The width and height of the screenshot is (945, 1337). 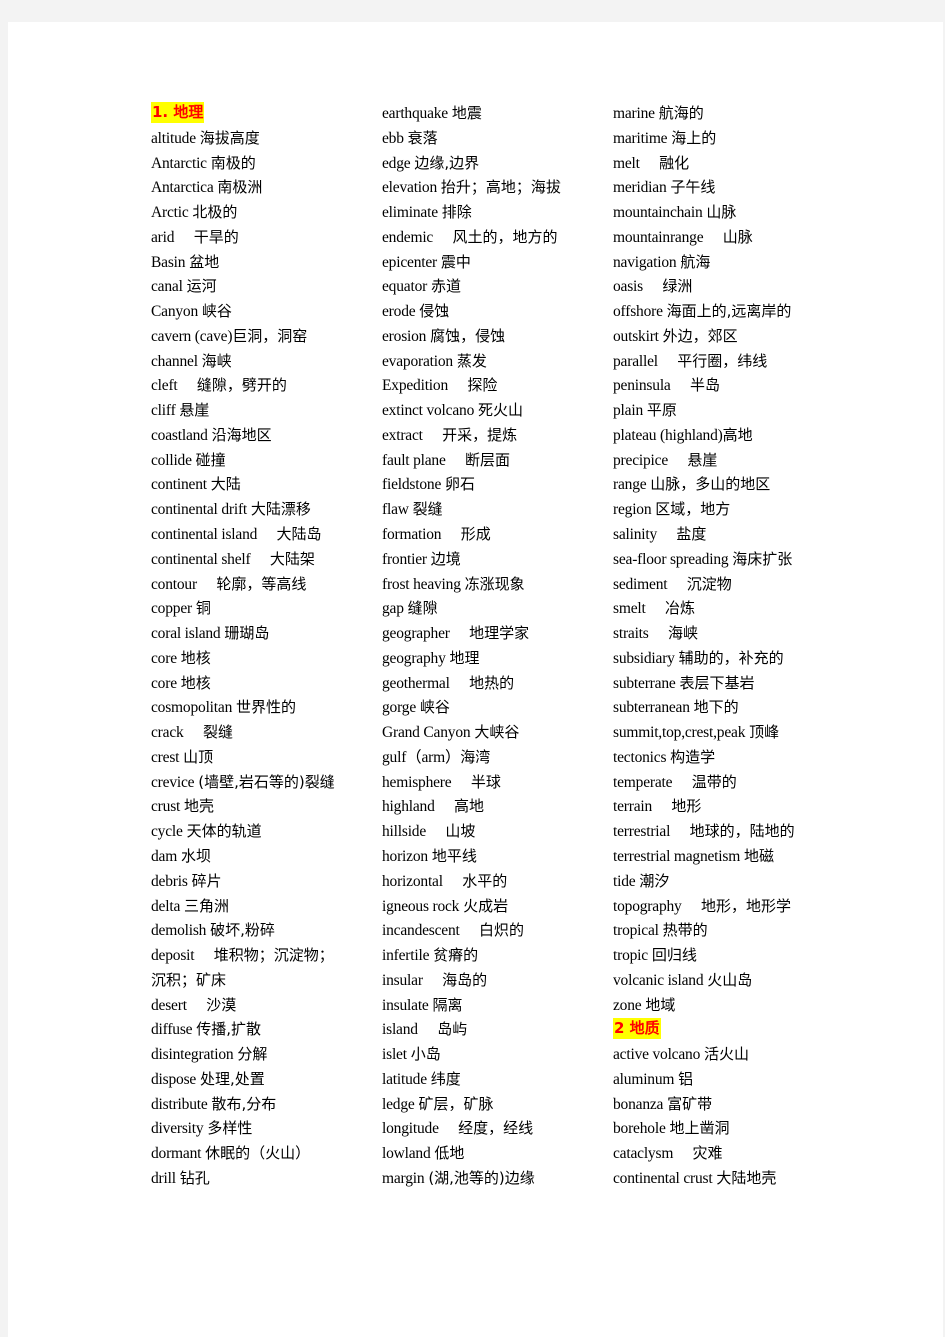 I want to click on english-term: mountainchain, so click(x=658, y=213).